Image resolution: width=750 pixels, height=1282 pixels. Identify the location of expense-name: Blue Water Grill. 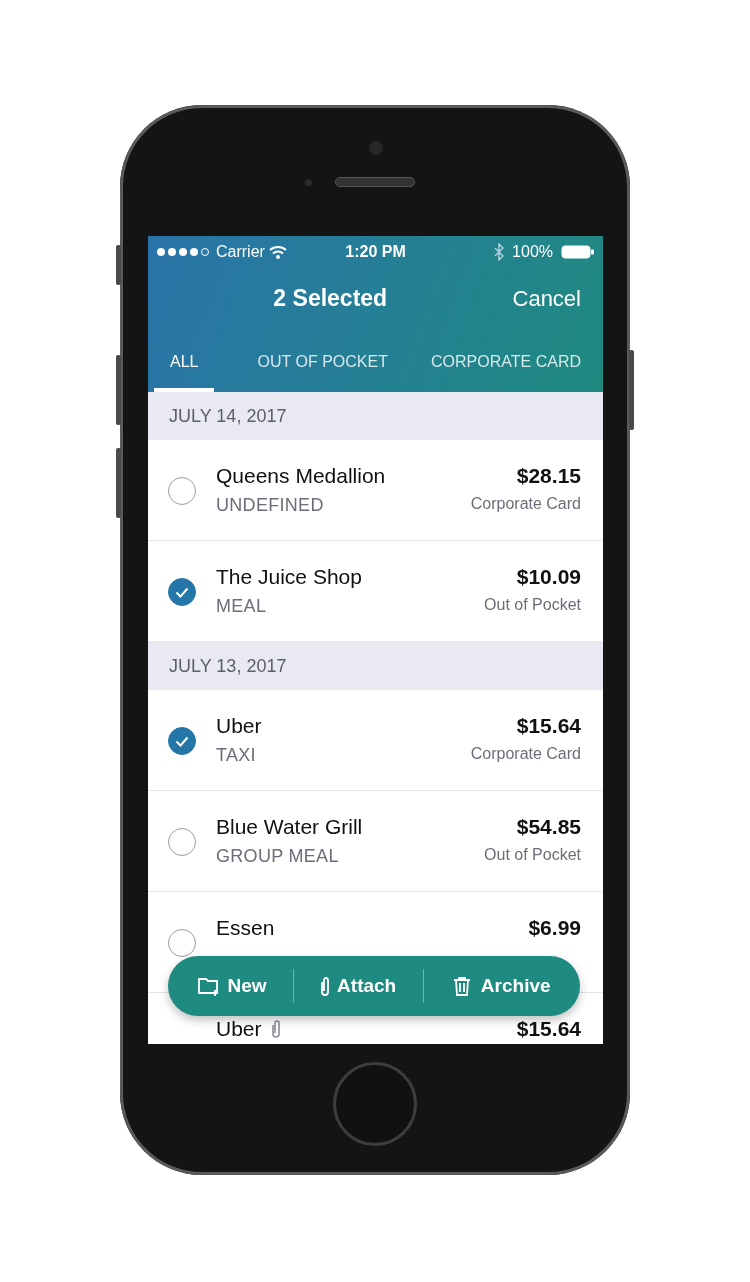
(289, 827).